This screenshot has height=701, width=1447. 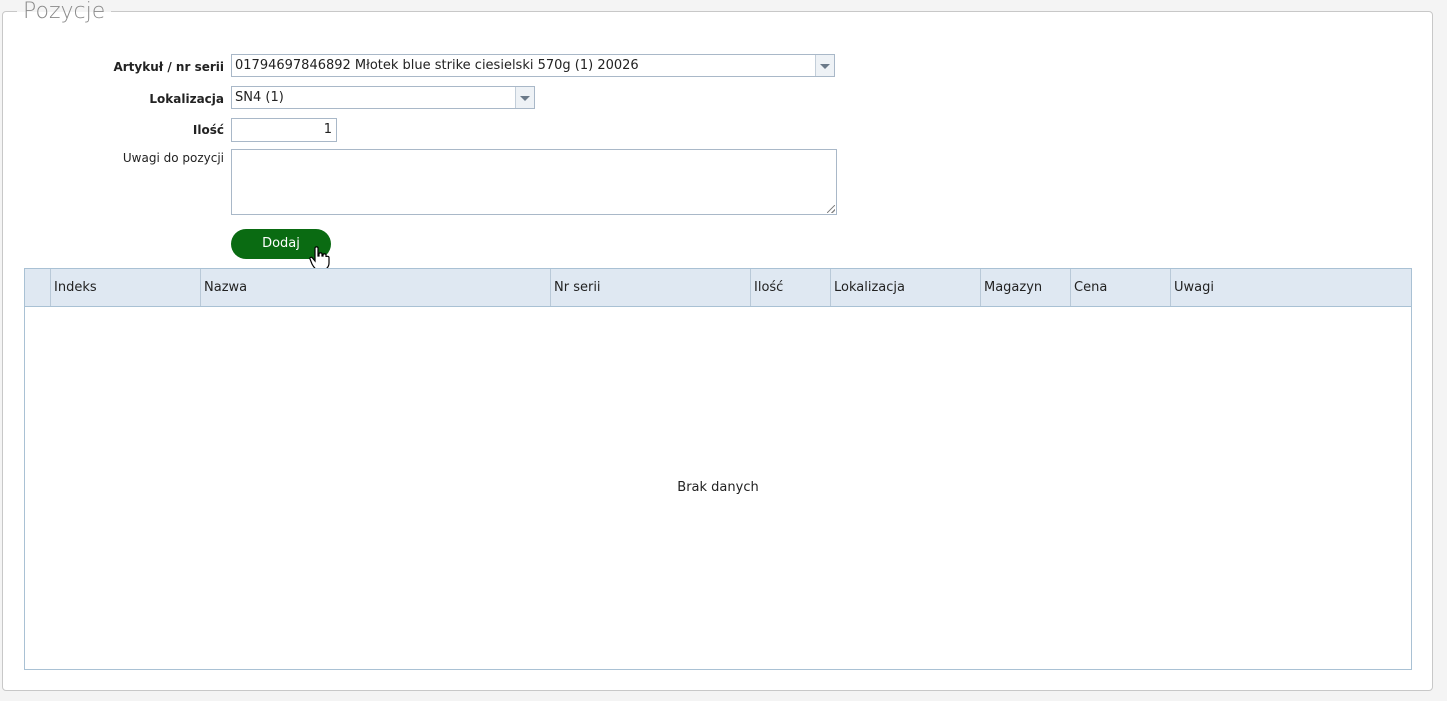 I want to click on grid-col-lokalizacja: Lokalizacja, so click(x=906, y=287).